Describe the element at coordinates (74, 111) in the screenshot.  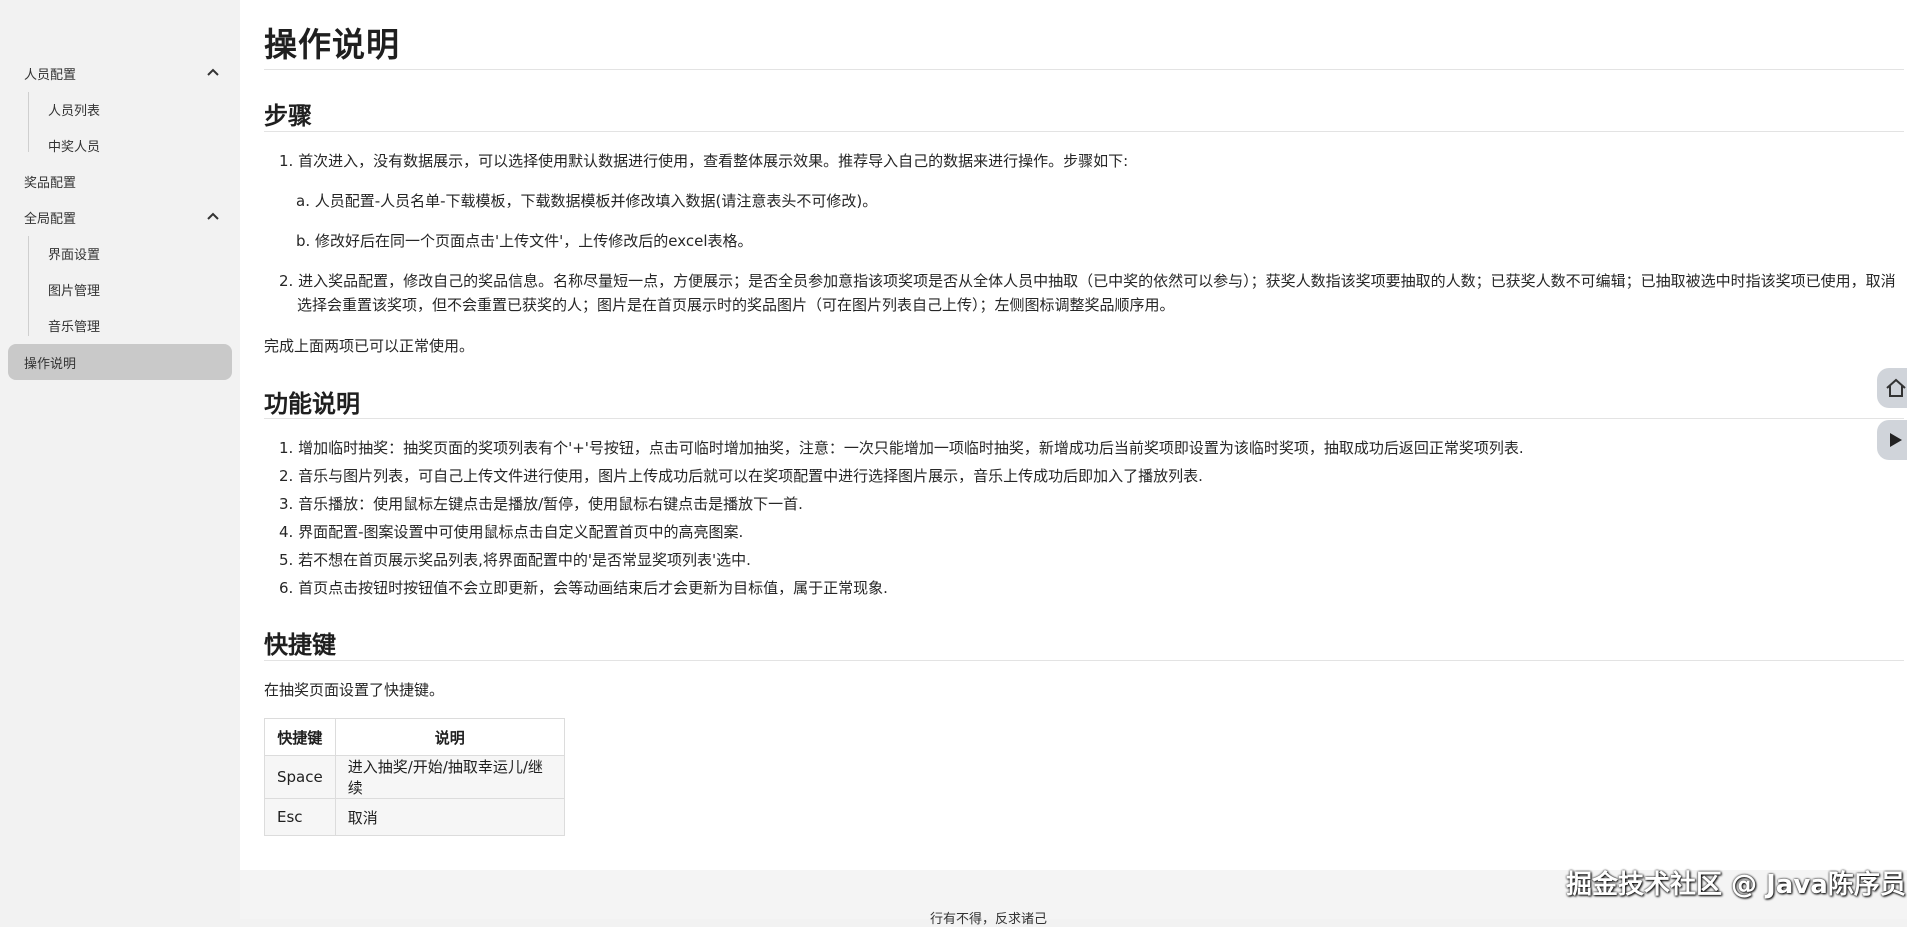
I see `sidebar-item-label: 人员列表` at that location.